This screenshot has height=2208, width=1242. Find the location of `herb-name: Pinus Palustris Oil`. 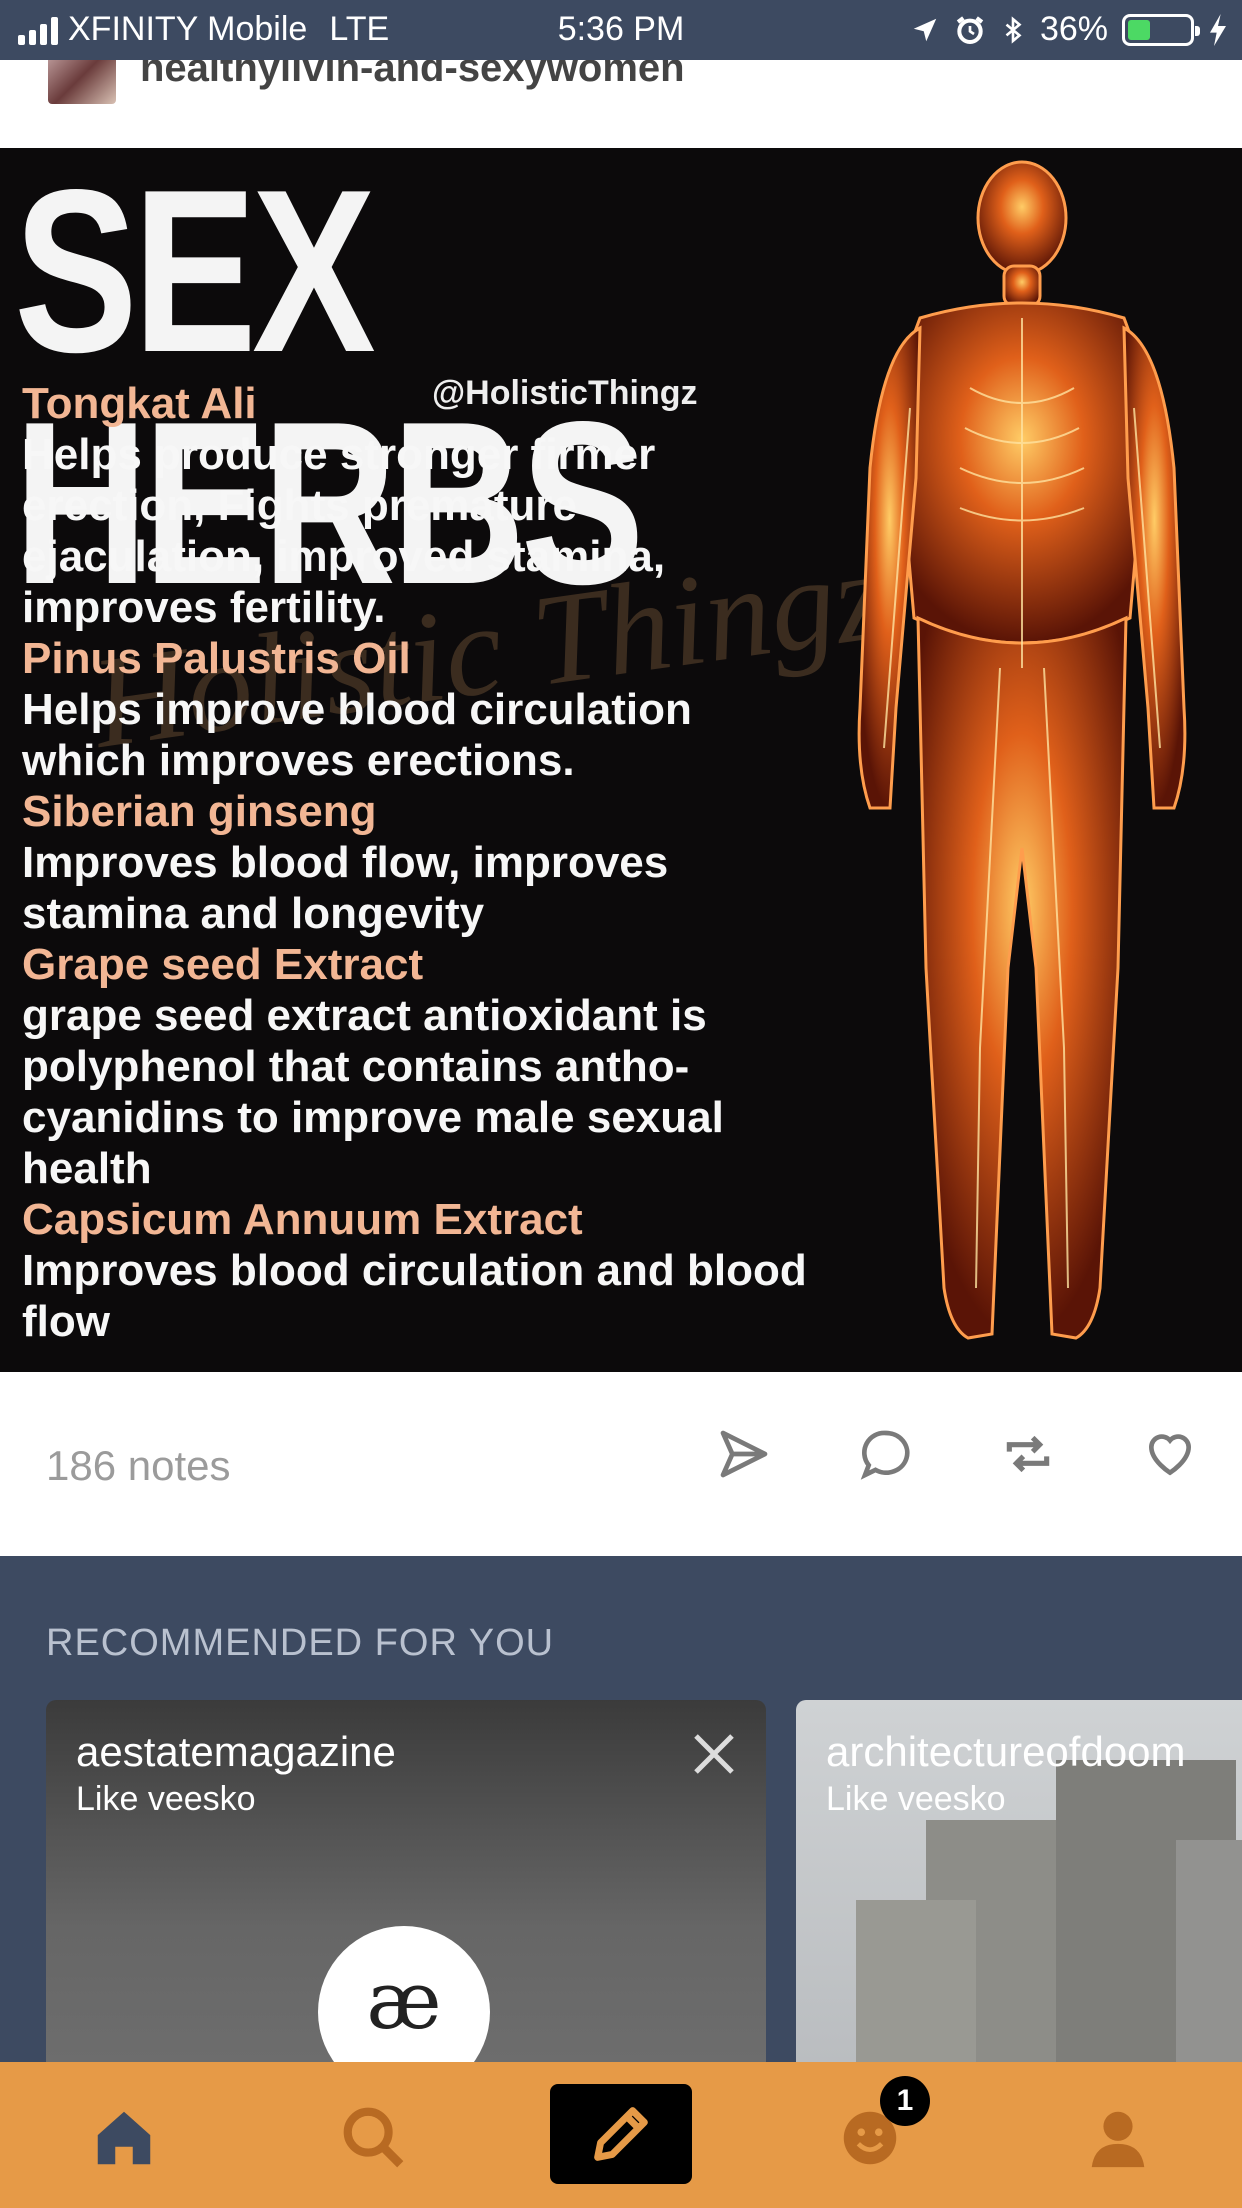

herb-name: Pinus Palustris Oil is located at coordinates (216, 658).